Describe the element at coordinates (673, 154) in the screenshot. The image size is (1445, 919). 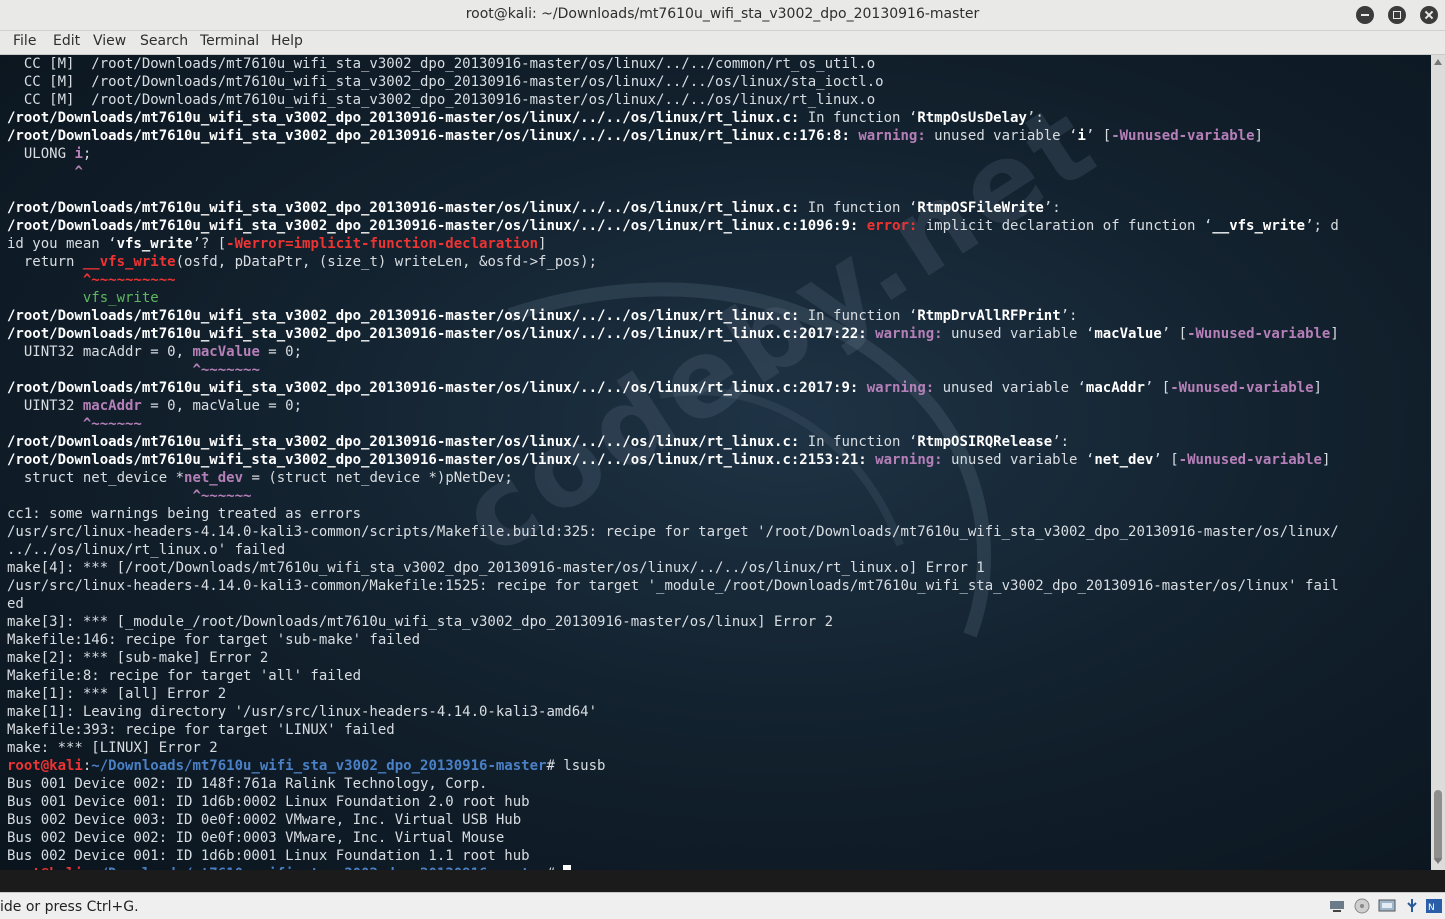
I see `terminal-line: ULONG i;` at that location.